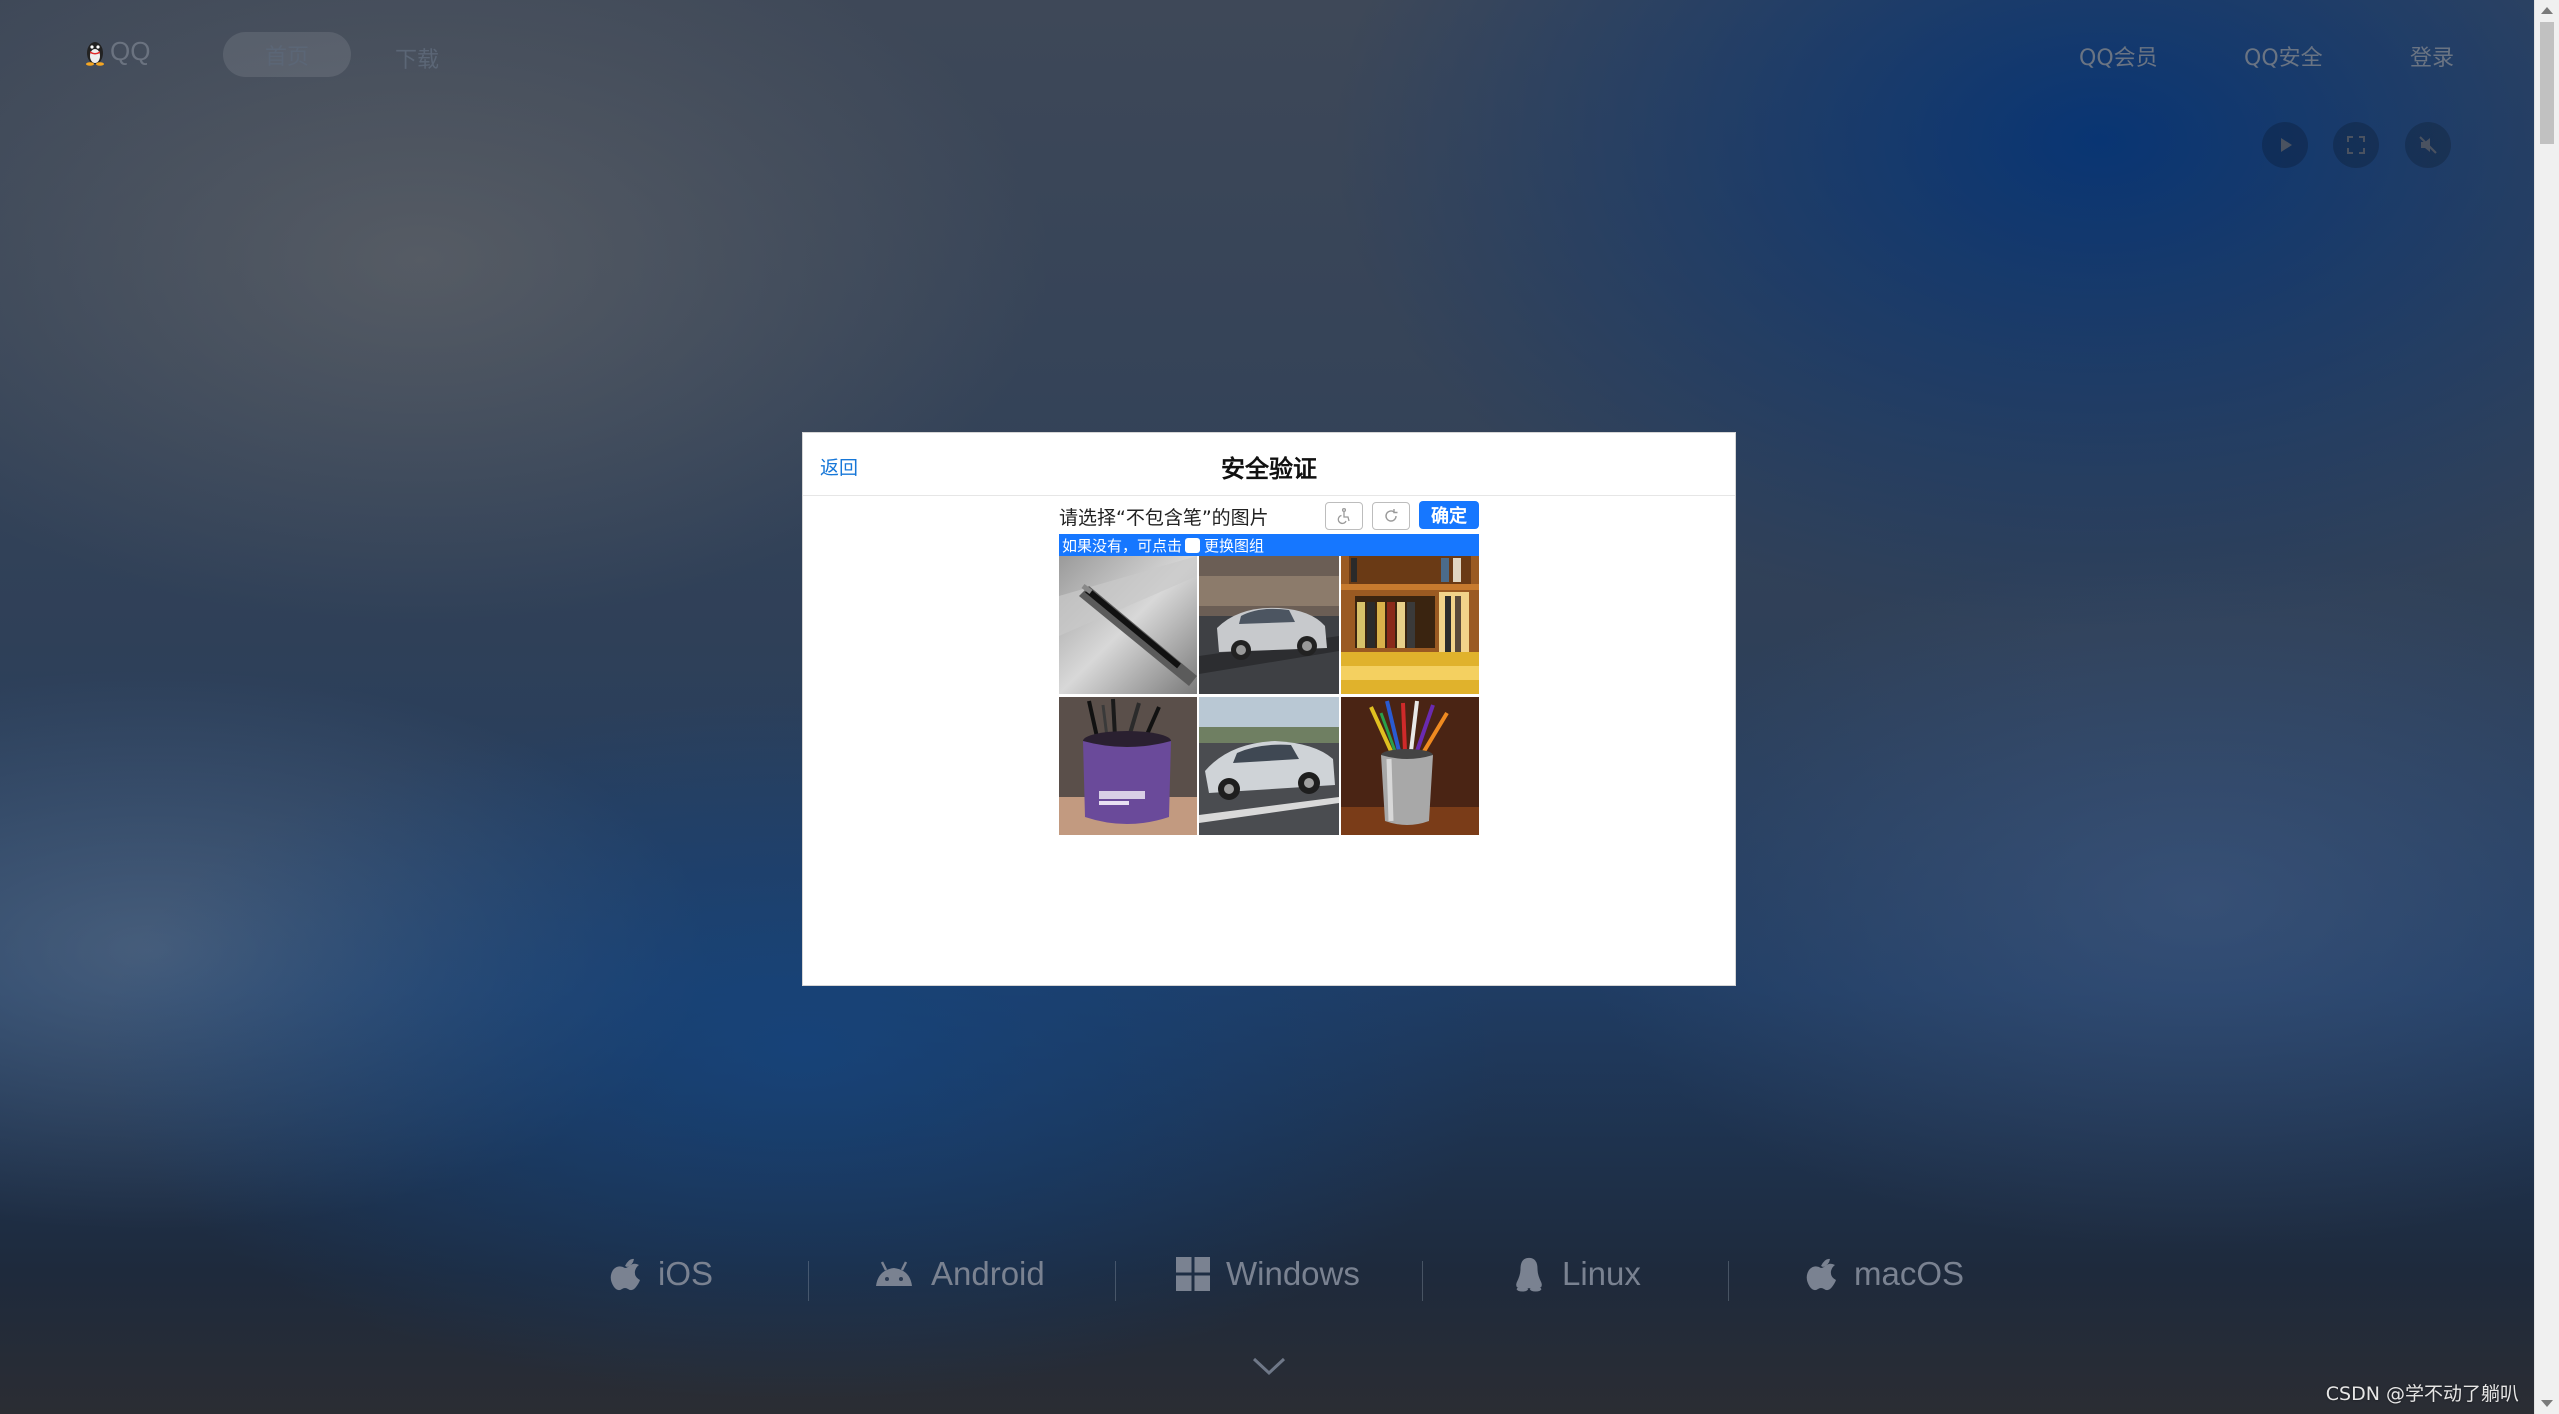  Describe the element at coordinates (1269, 545) in the screenshot. I see `change-images-hint: 如果没有，可点击 更换图组` at that location.